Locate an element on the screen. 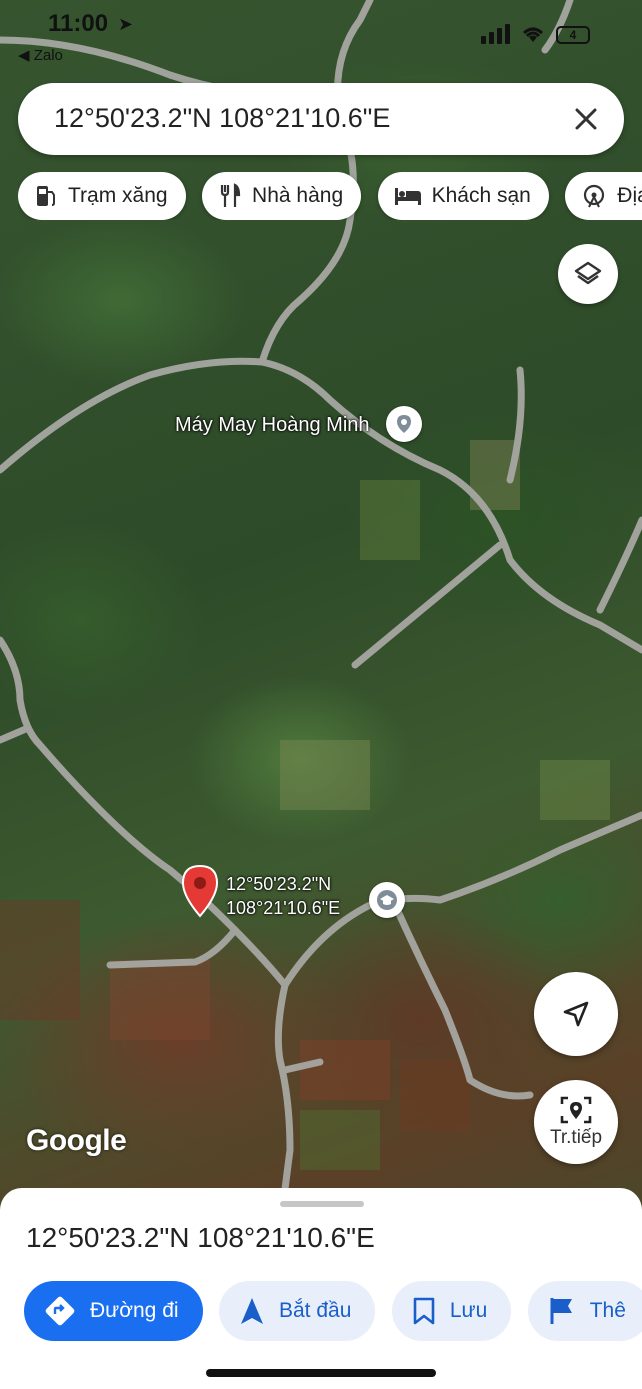 The height and width of the screenshot is (1389, 642). place-label: Máy May Hoàng Minh is located at coordinates (272, 425).